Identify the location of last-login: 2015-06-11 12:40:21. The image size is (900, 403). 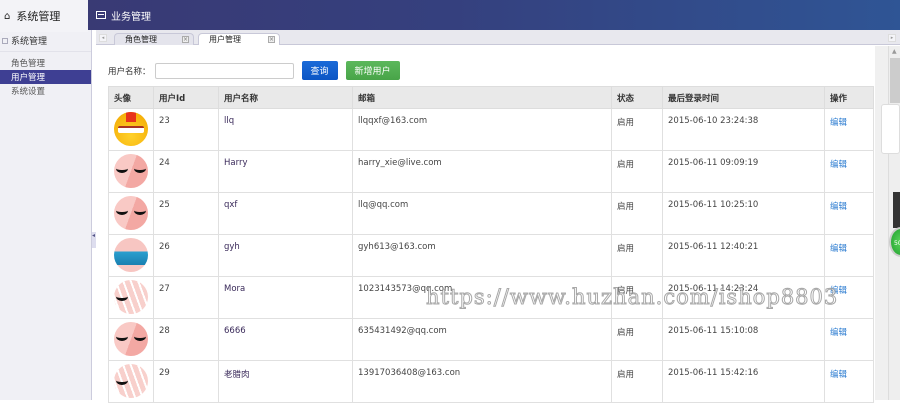
(743, 255).